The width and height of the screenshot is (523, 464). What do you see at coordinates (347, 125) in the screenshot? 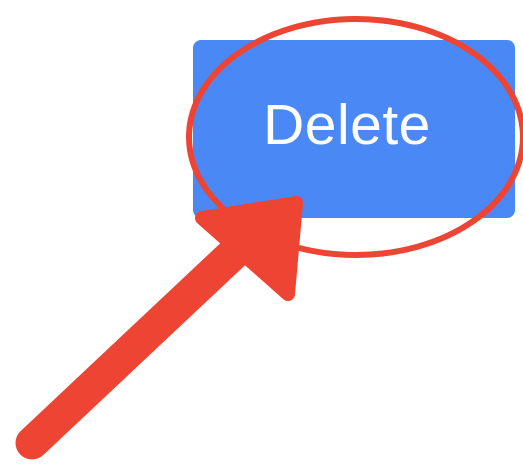
I see `delete-button-label: Delete` at bounding box center [347, 125].